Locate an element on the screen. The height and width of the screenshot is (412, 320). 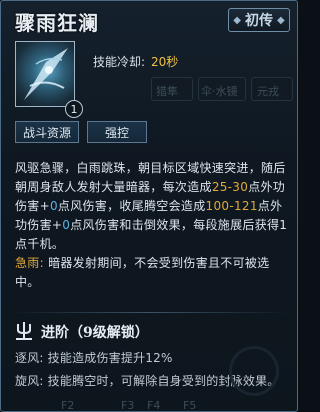
background-gear-icon is located at coordinates (254, 371).